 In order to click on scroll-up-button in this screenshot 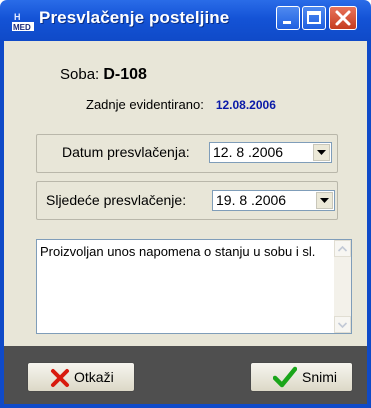, I will do `click(342, 248)`.